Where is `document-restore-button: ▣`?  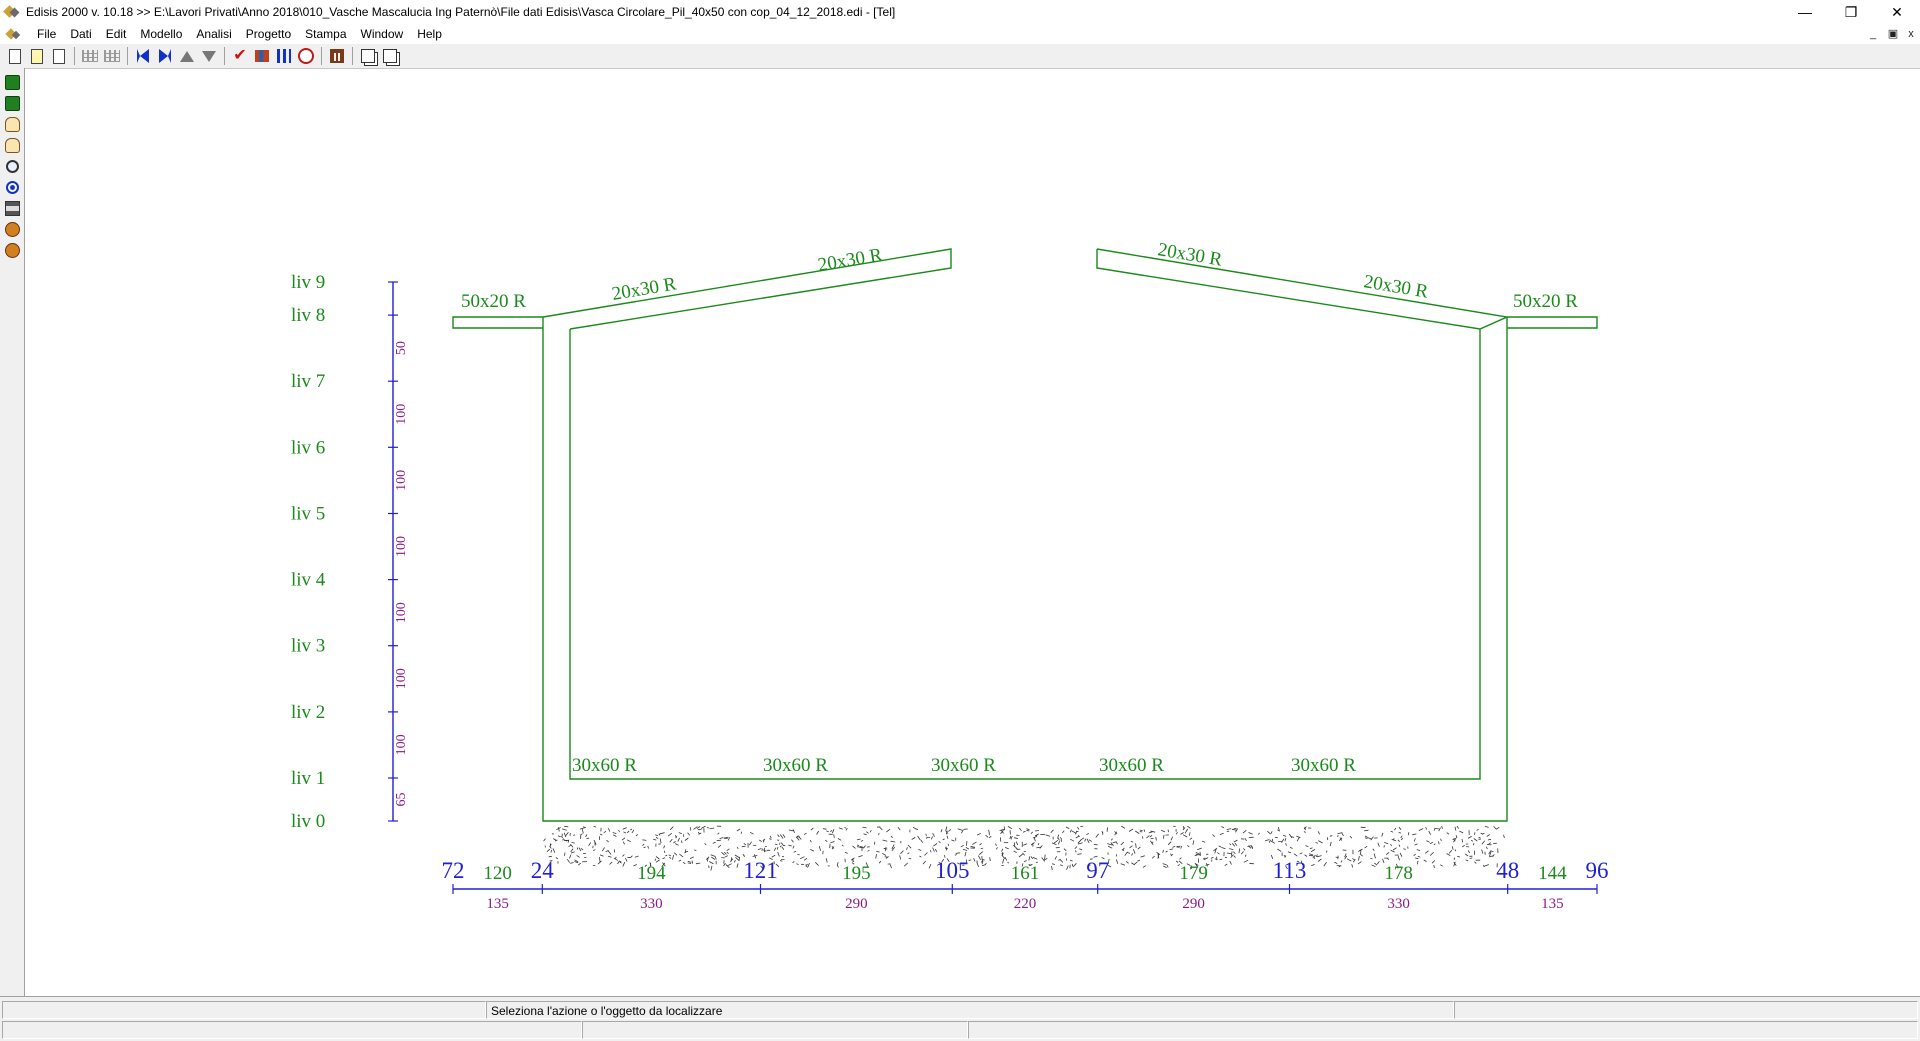 document-restore-button: ▣ is located at coordinates (1893, 34).